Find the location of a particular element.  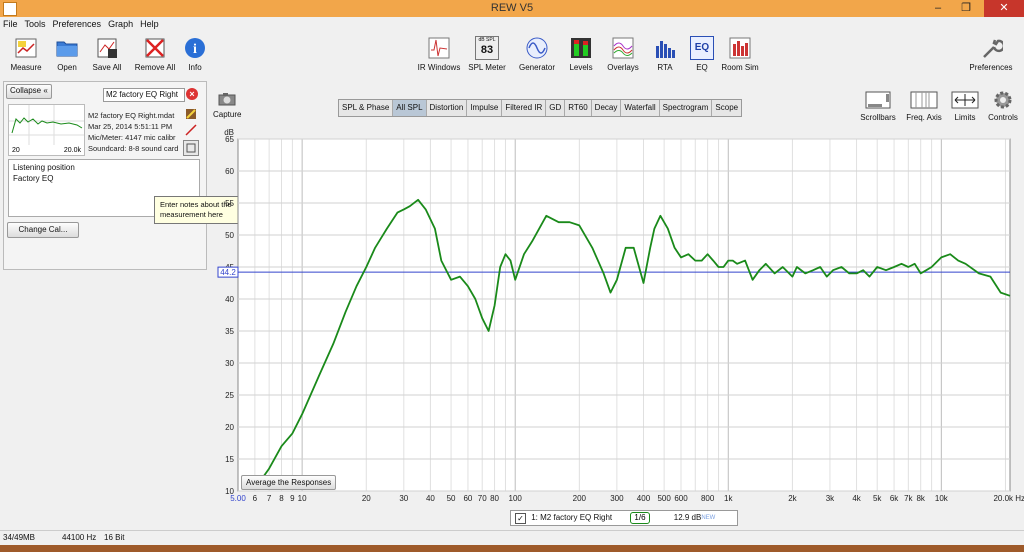

room-sim-button: Room Sim is located at coordinates (740, 54).